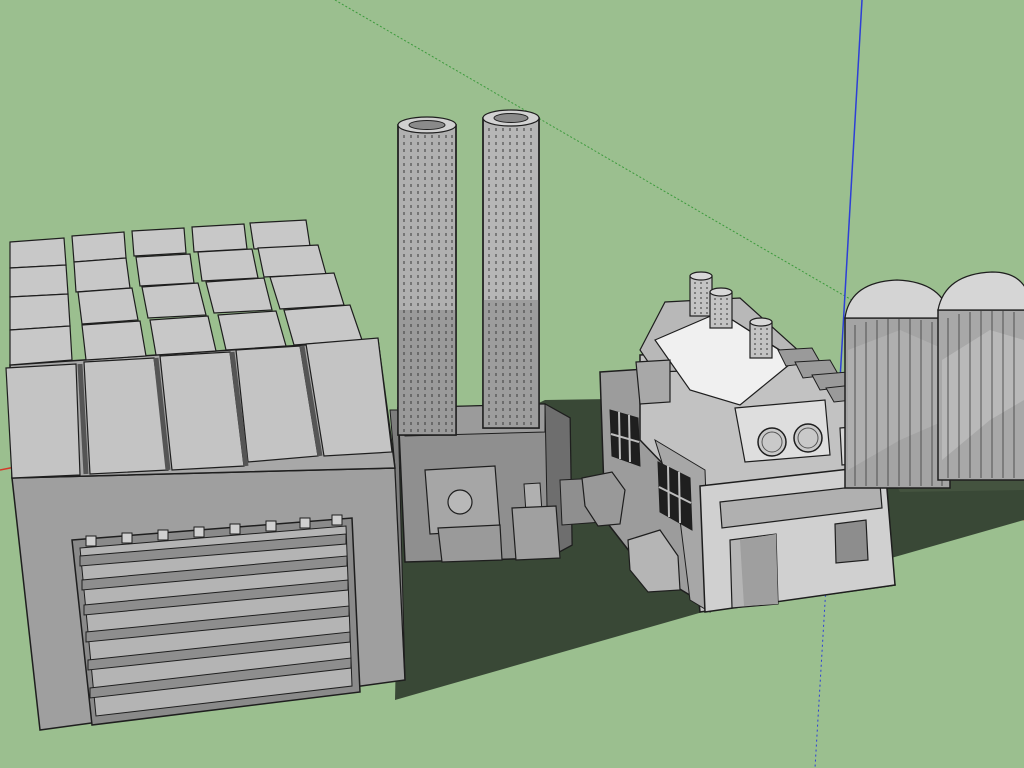 The width and height of the screenshot is (1024, 768). What do you see at coordinates (980, 376) in the screenshot?
I see `storage-tank-right` at bounding box center [980, 376].